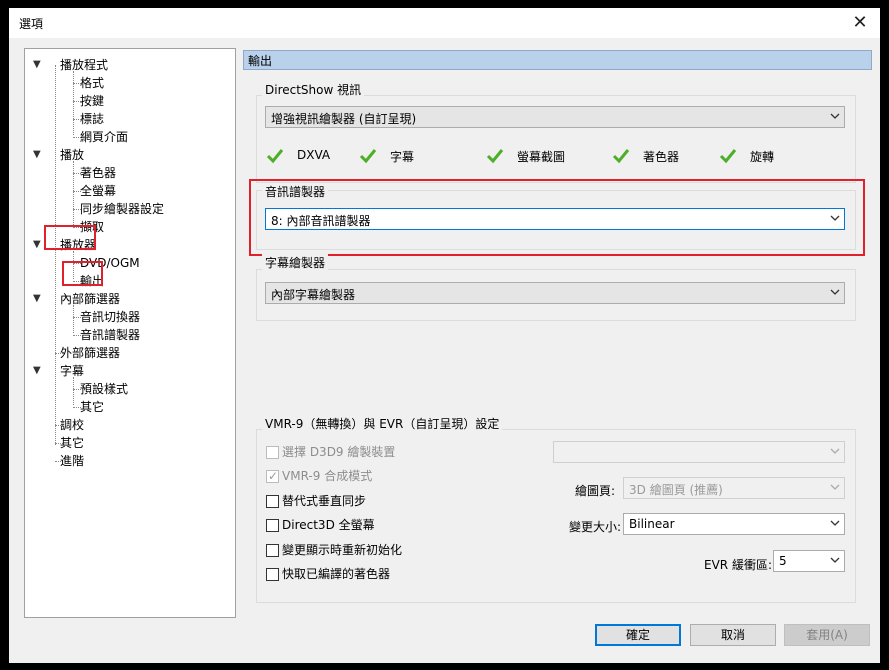 The width and height of the screenshot is (889, 670). Describe the element at coordinates (344, 119) in the screenshot. I see `video-renderer-value: 增強視訊繪製器 (自訂呈現)` at that location.